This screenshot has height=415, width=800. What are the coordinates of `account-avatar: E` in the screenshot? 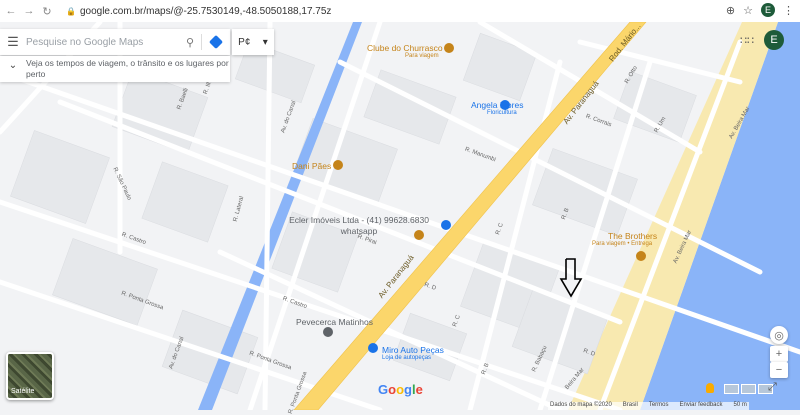 It's located at (774, 40).